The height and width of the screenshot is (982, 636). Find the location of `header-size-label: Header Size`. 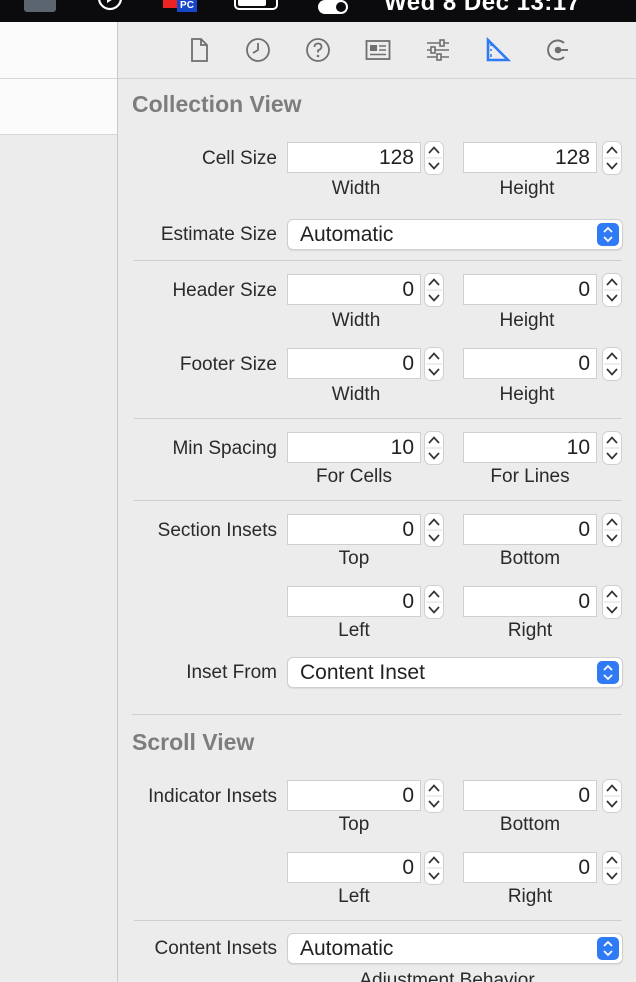

header-size-label: Header Size is located at coordinates (224, 290).